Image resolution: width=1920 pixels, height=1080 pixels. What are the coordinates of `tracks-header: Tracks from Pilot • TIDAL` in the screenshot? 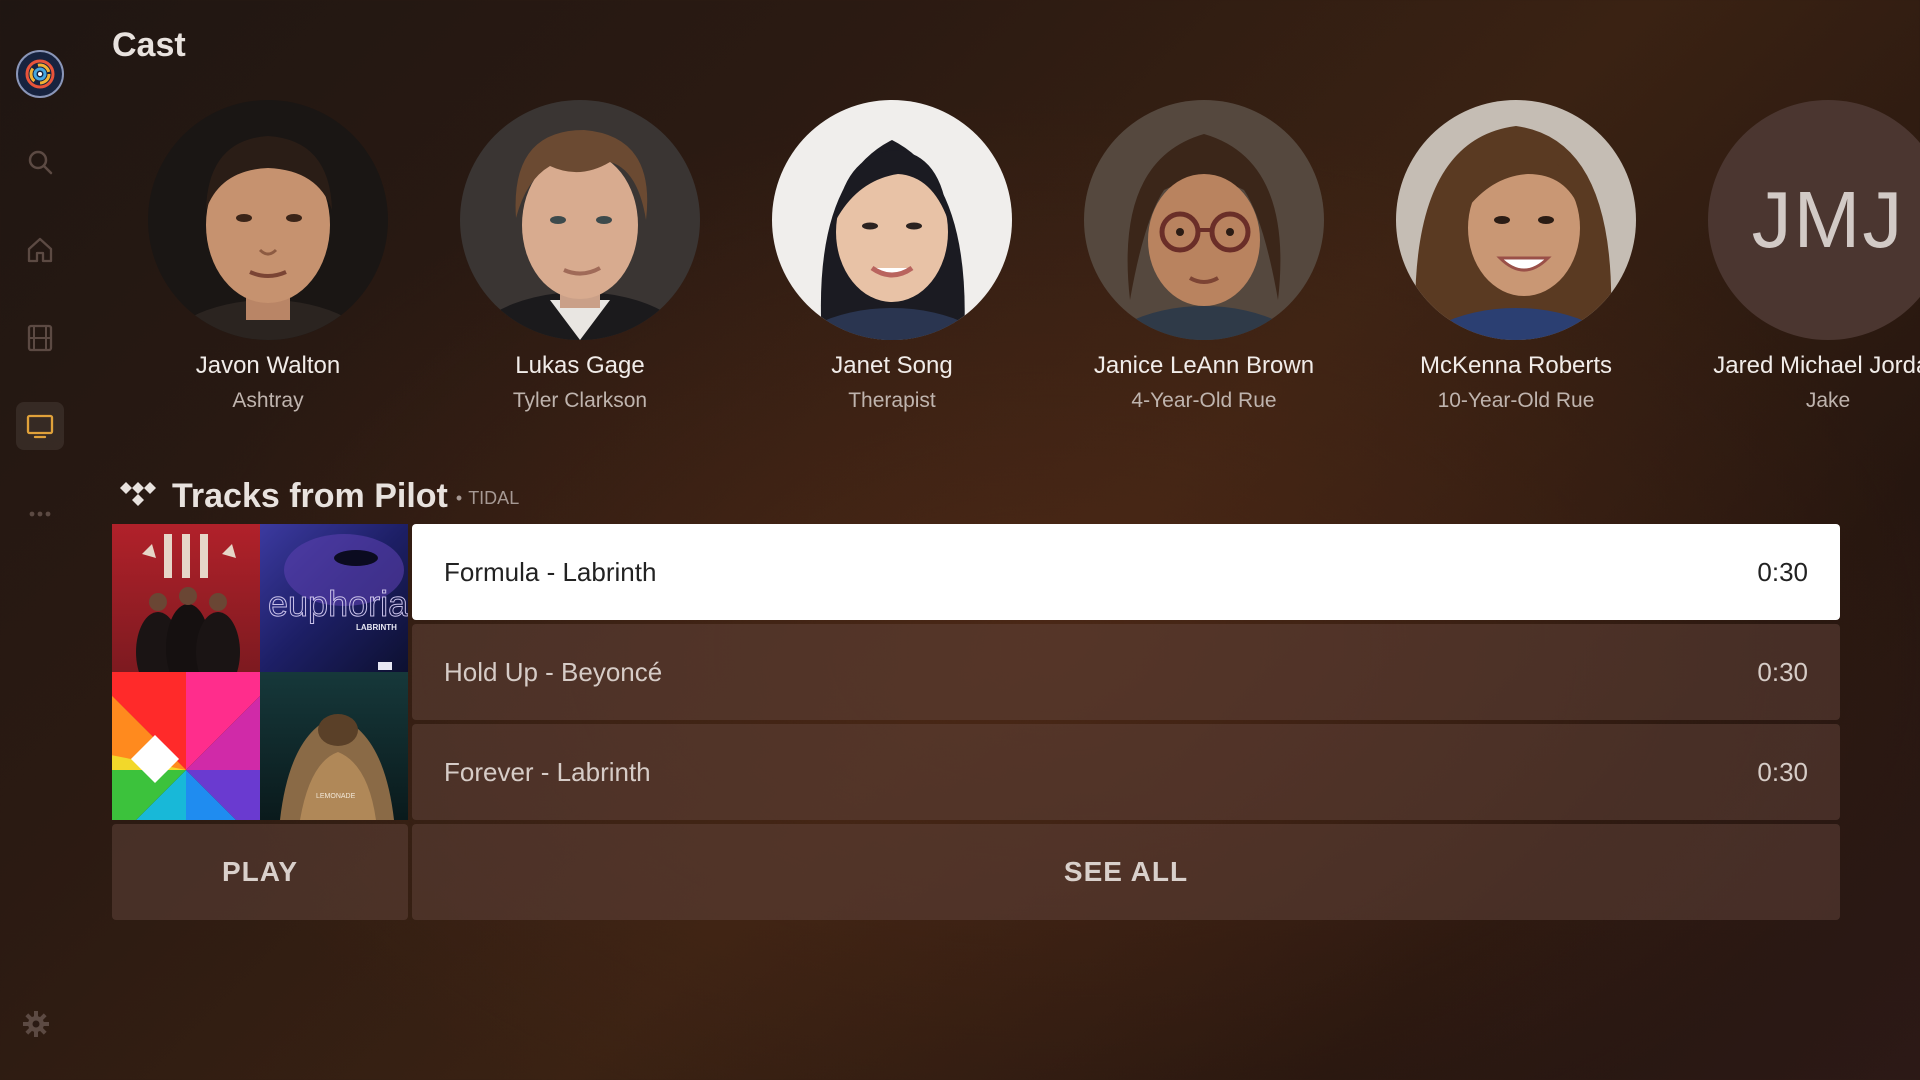 It's located at (318, 496).